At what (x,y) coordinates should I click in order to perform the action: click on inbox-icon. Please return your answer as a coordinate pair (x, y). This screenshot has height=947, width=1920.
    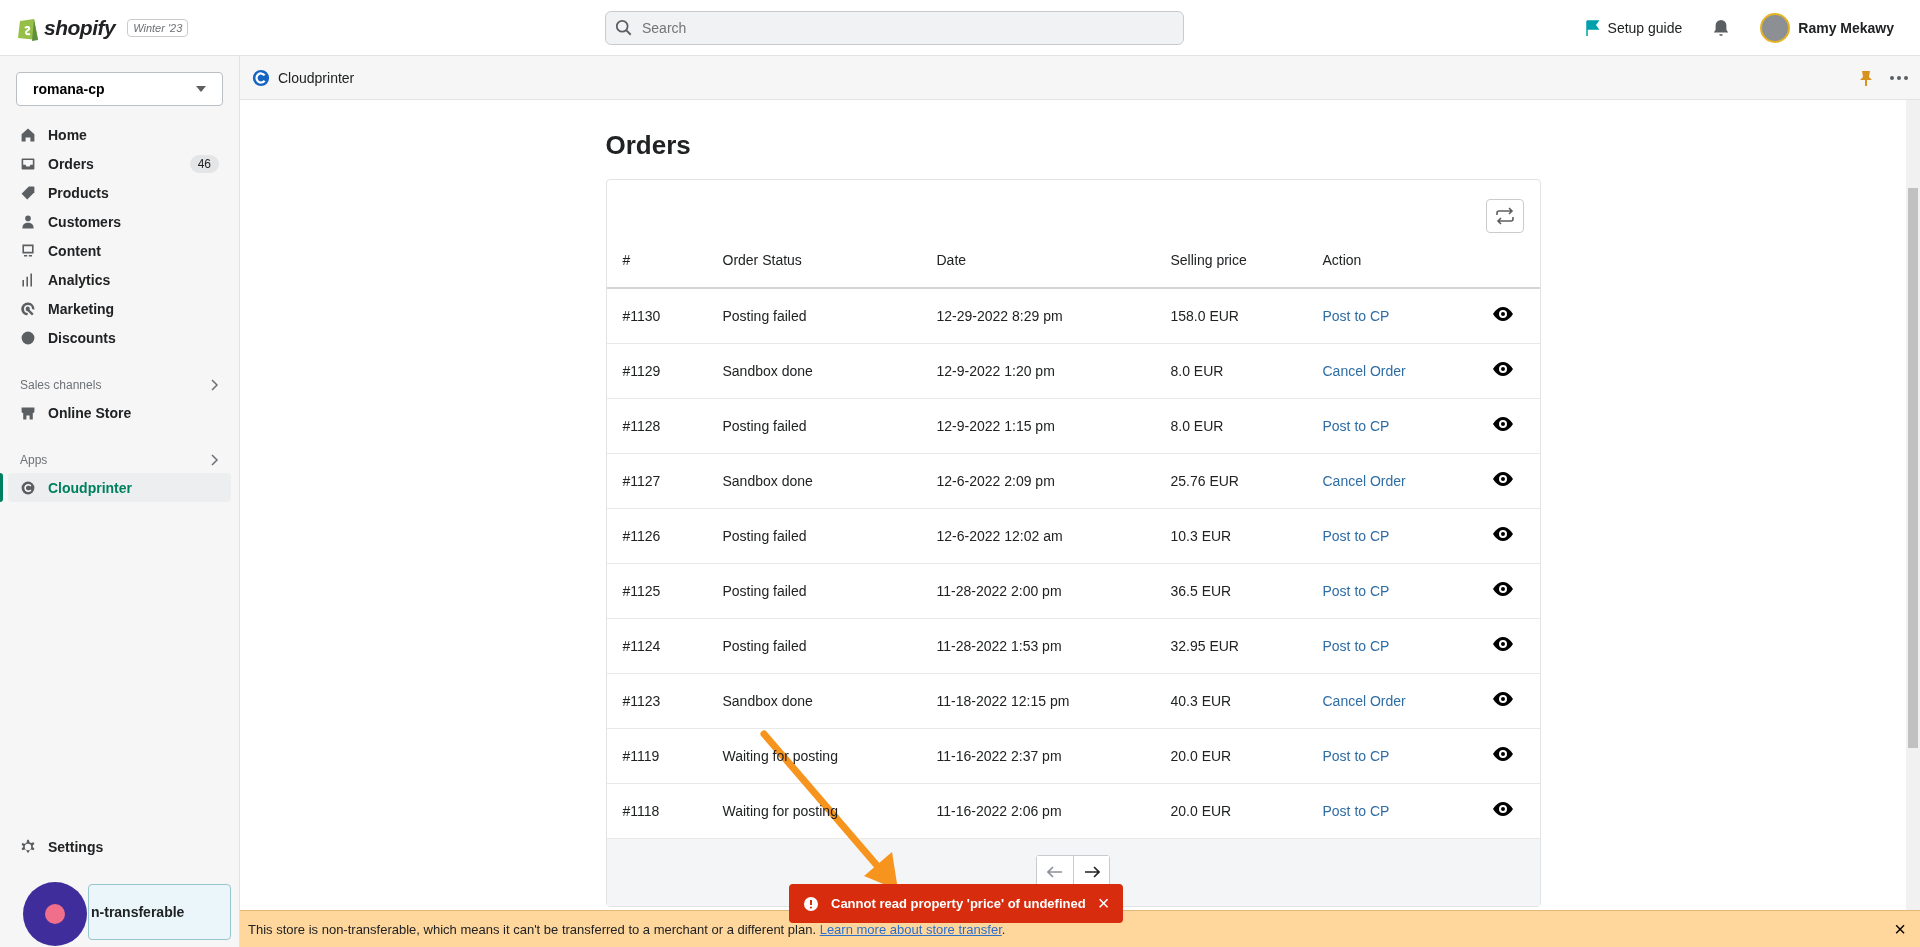
    Looking at the image, I should click on (28, 163).